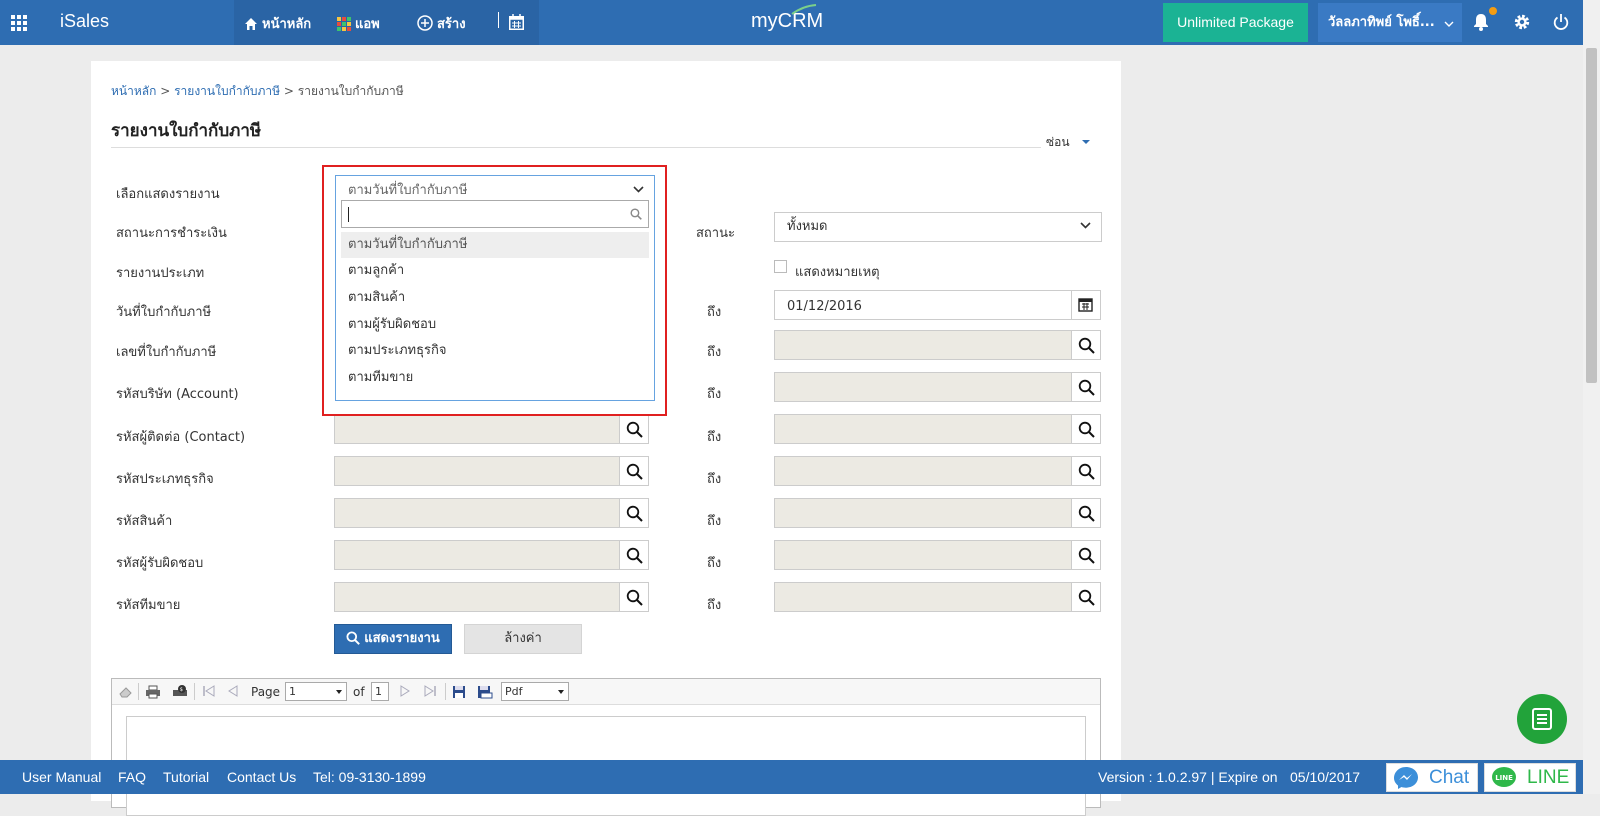 This screenshot has width=1600, height=816. Describe the element at coordinates (923, 597) in the screenshot. I see `sales-team-to-input` at that location.